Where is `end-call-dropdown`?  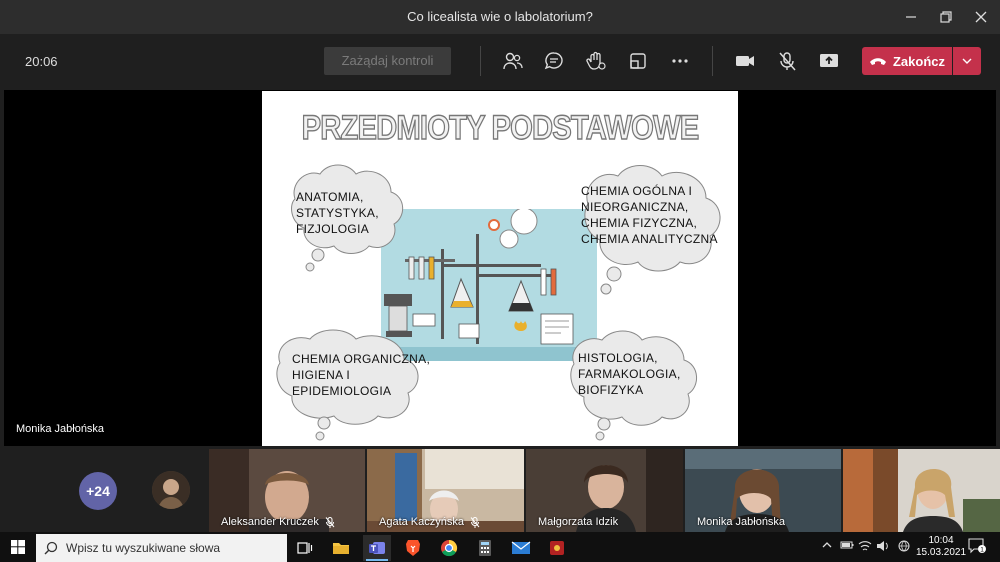 end-call-dropdown is located at coordinates (967, 61).